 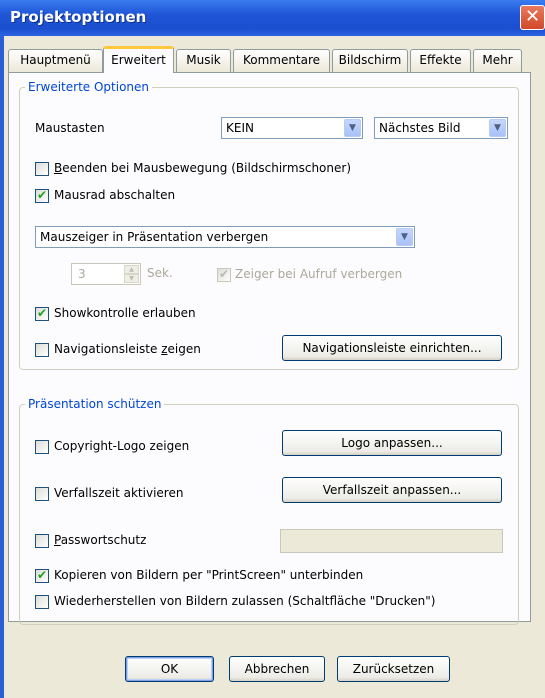 I want to click on show-nav-bar-label: Navigationsleiste zeigen, so click(x=127, y=349).